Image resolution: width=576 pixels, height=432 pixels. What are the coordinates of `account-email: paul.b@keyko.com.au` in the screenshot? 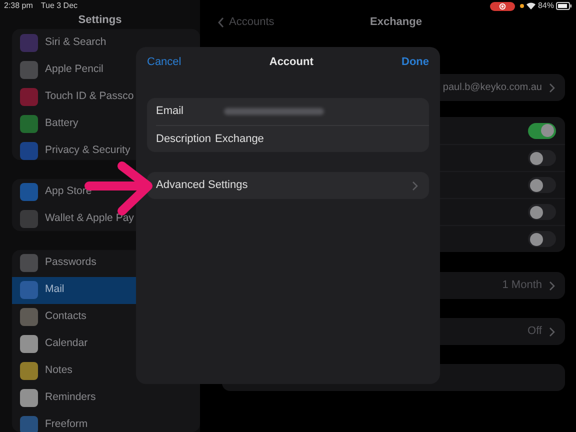 It's located at (492, 88).